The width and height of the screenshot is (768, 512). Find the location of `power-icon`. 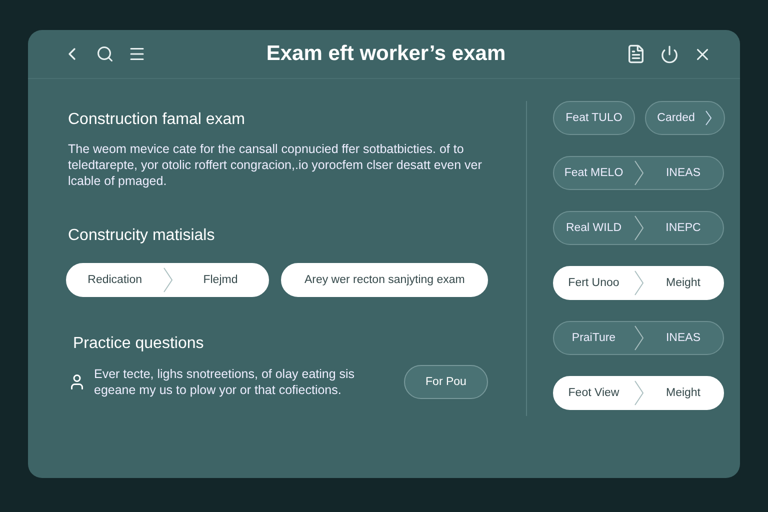

power-icon is located at coordinates (669, 54).